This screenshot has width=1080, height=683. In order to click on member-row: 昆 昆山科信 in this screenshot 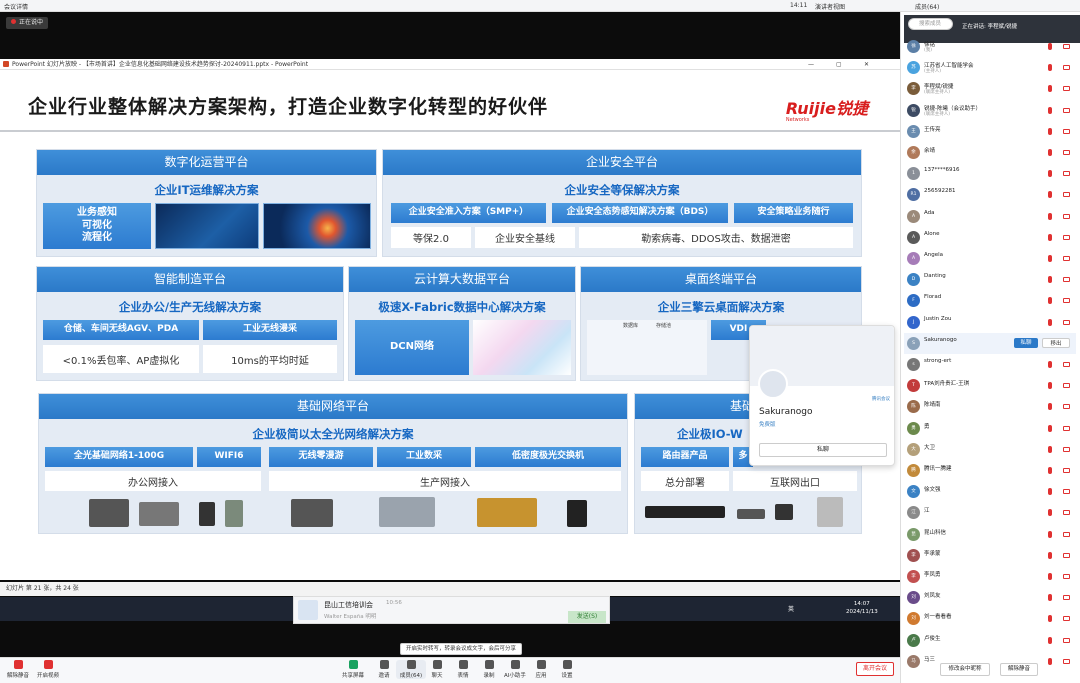, I will do `click(990, 534)`.